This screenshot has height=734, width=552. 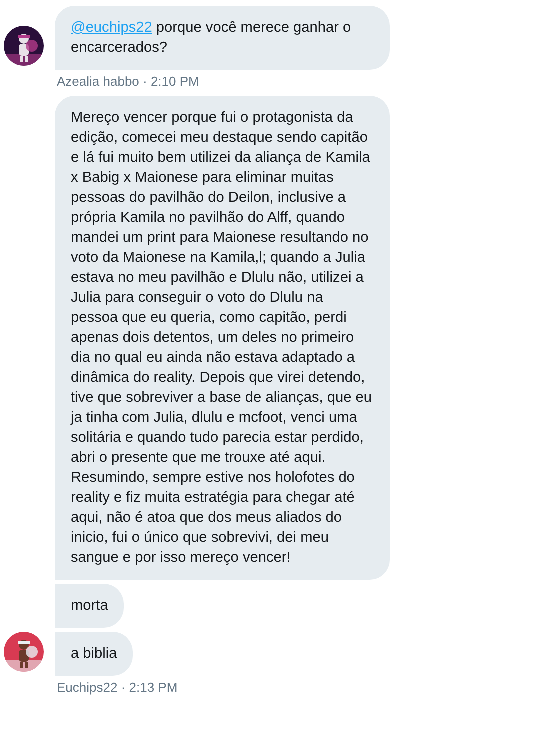 I want to click on message-meta: Azealia habbo · 2:10 PM, so click(x=128, y=82).